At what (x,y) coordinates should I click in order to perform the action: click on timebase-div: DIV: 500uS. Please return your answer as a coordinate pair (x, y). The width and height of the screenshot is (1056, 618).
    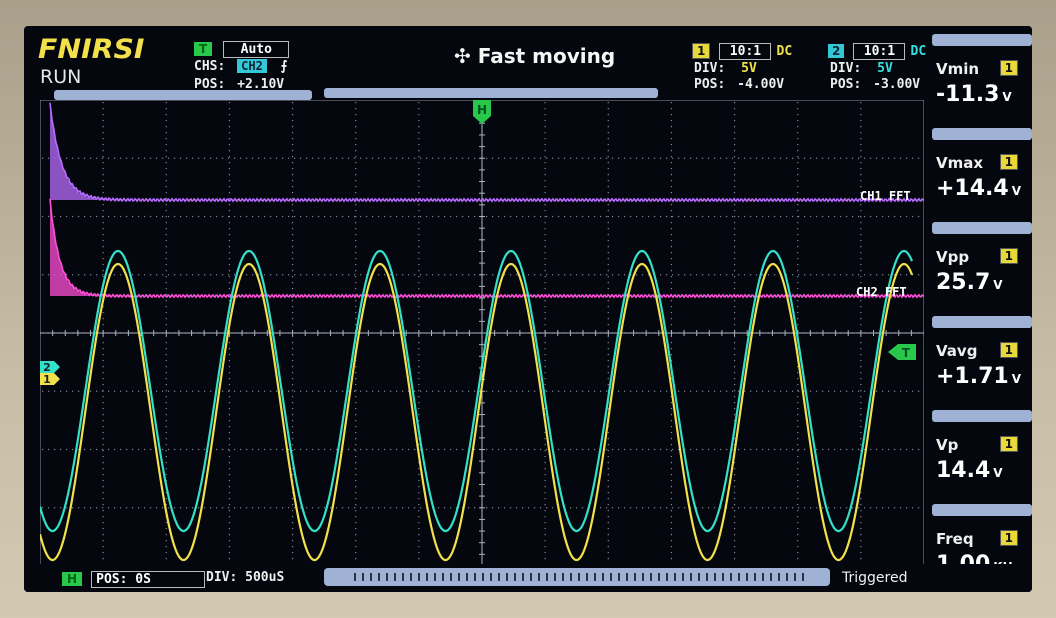
    Looking at the image, I should click on (245, 577).